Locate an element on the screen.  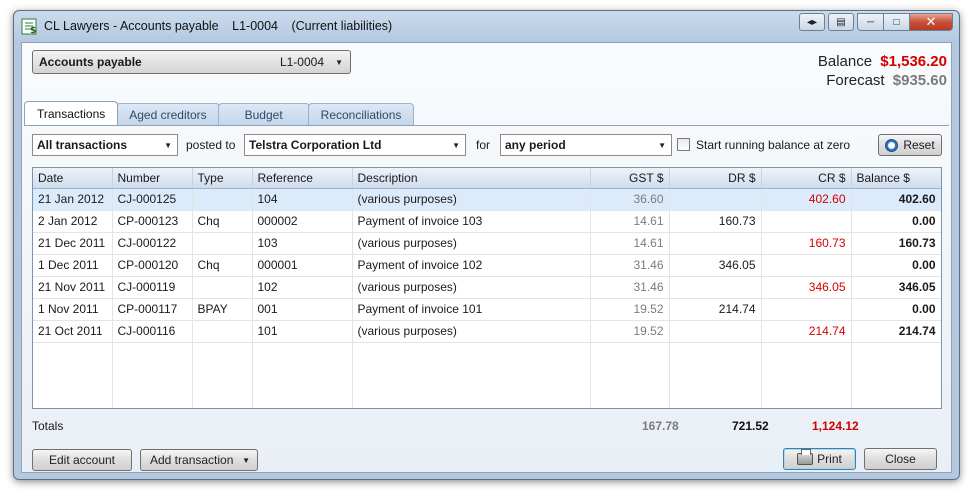
totals-label: Totals is located at coordinates (48, 426).